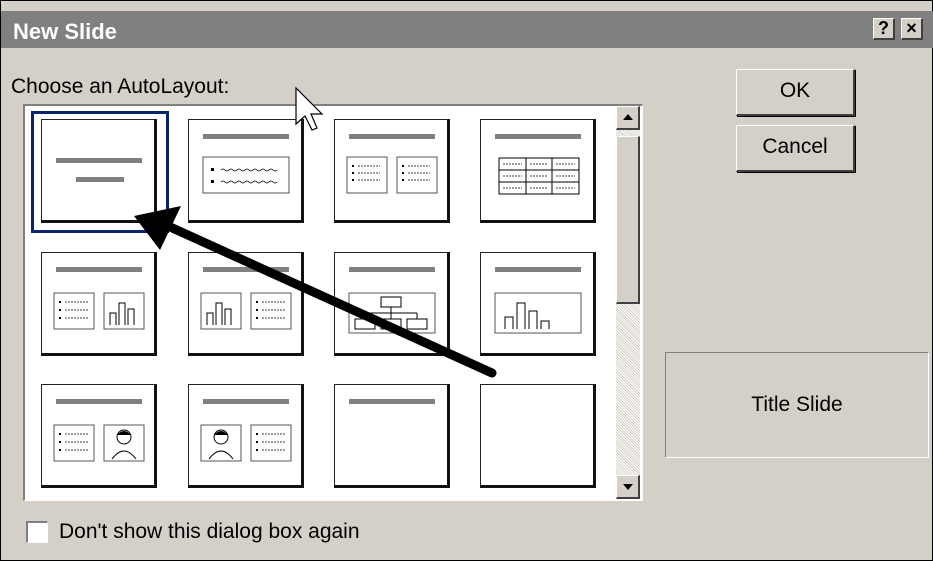  What do you see at coordinates (309, 108) in the screenshot?
I see `mouse-cursor-icon` at bounding box center [309, 108].